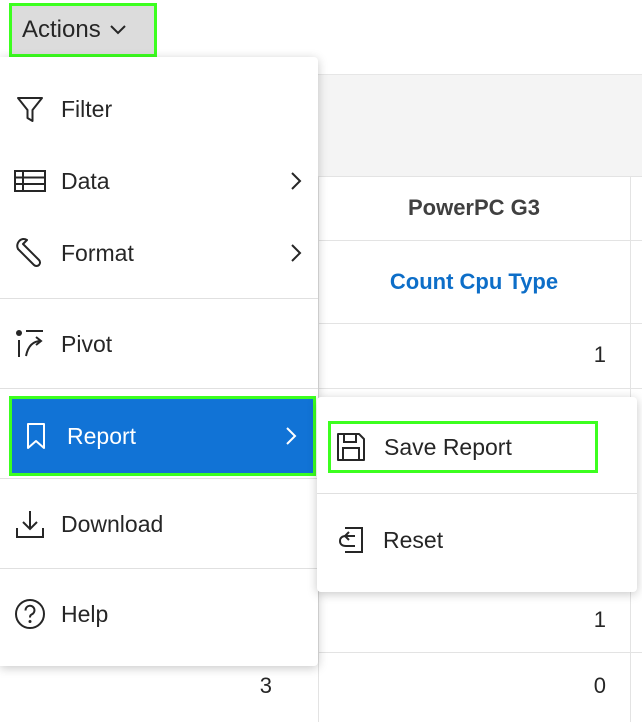 The height and width of the screenshot is (722, 642). What do you see at coordinates (265, 685) in the screenshot?
I see `table-cell: 3` at bounding box center [265, 685].